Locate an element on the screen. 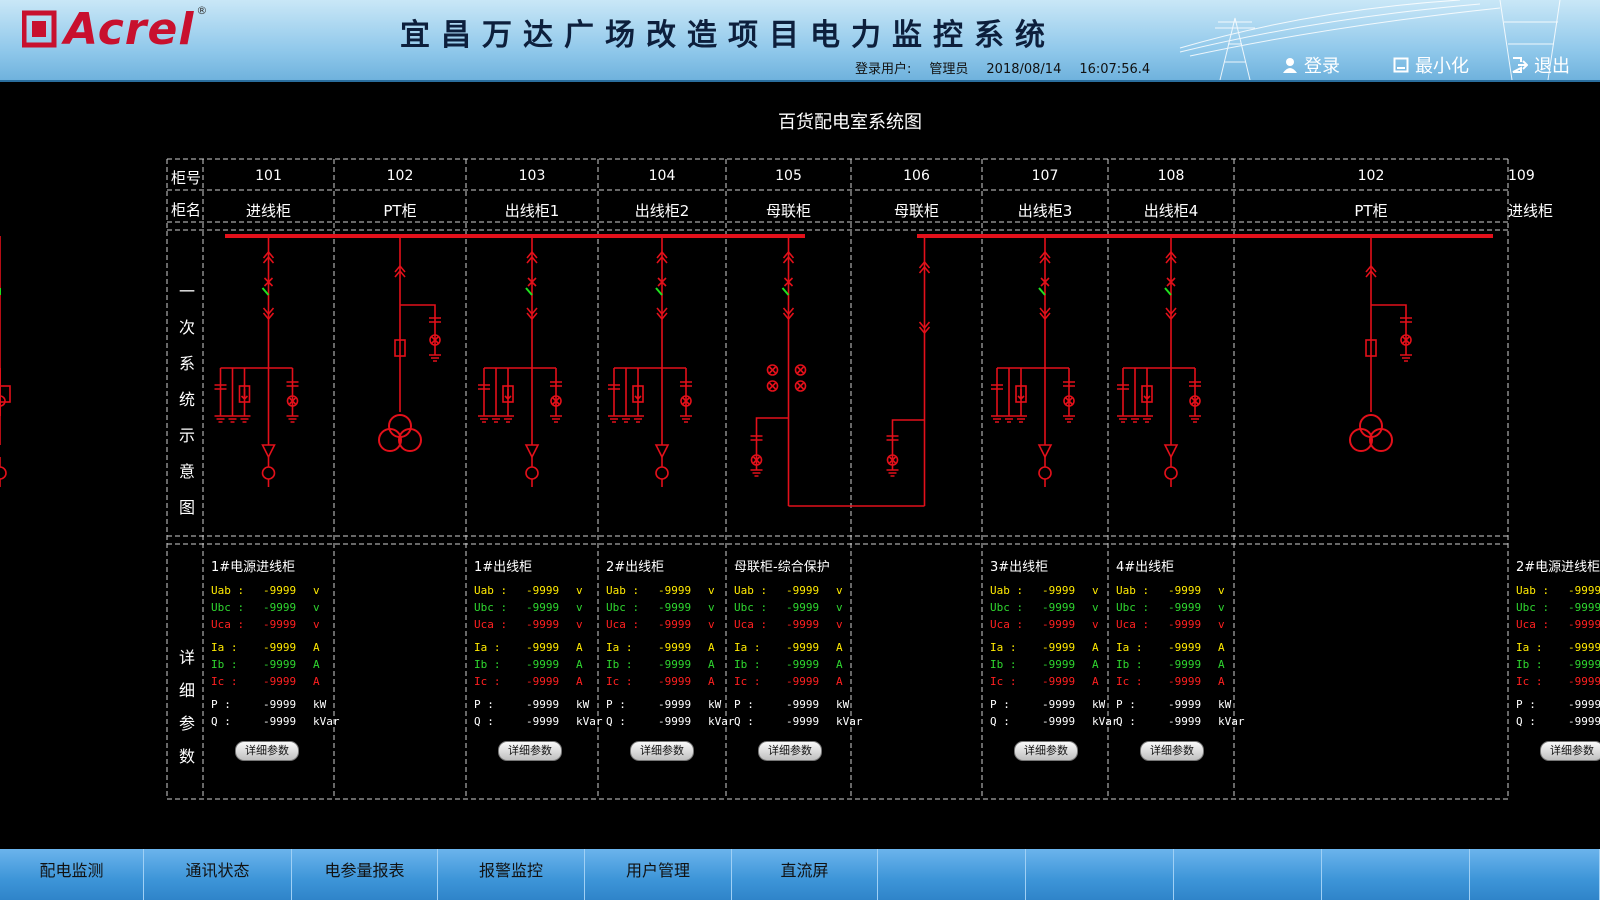 This screenshot has width=1600, height=900. bottom-nav-bar: 配电监测 通讯状态 电参量报表 报警监控 用户管理 直流屏 is located at coordinates (800, 874).